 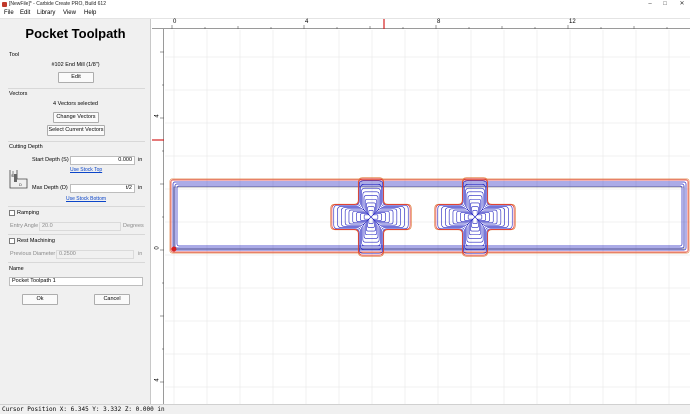 I want to click on ramping-checkbox, so click(x=12, y=213).